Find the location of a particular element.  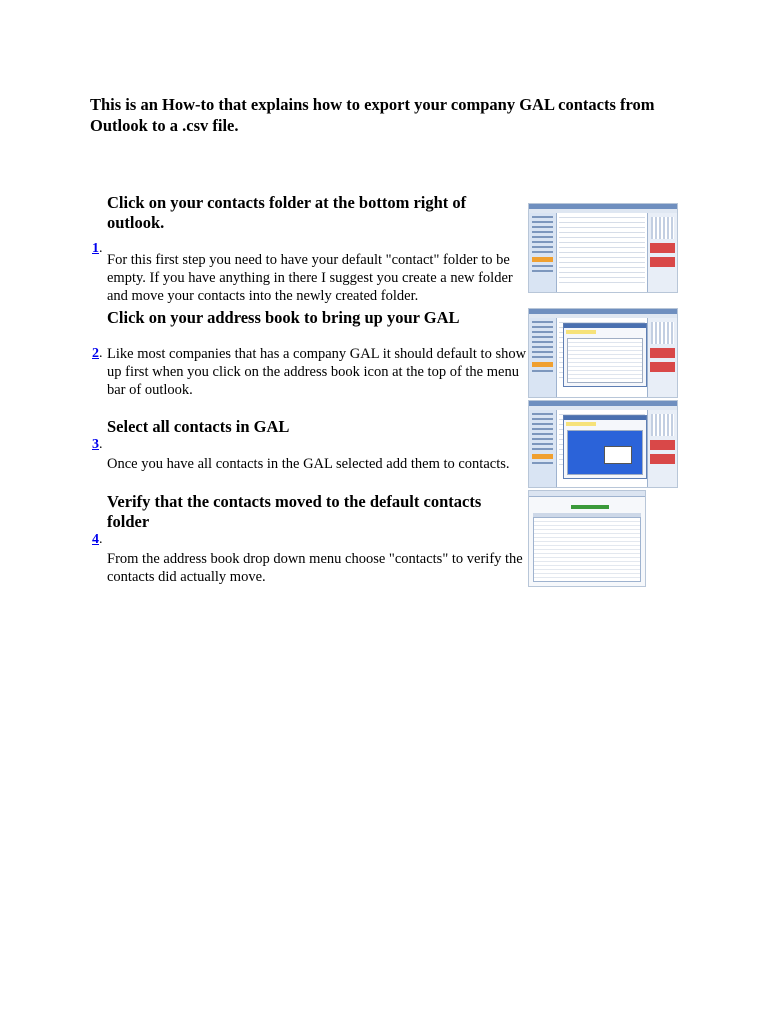

gal-select-all-screenshot is located at coordinates (603, 444).